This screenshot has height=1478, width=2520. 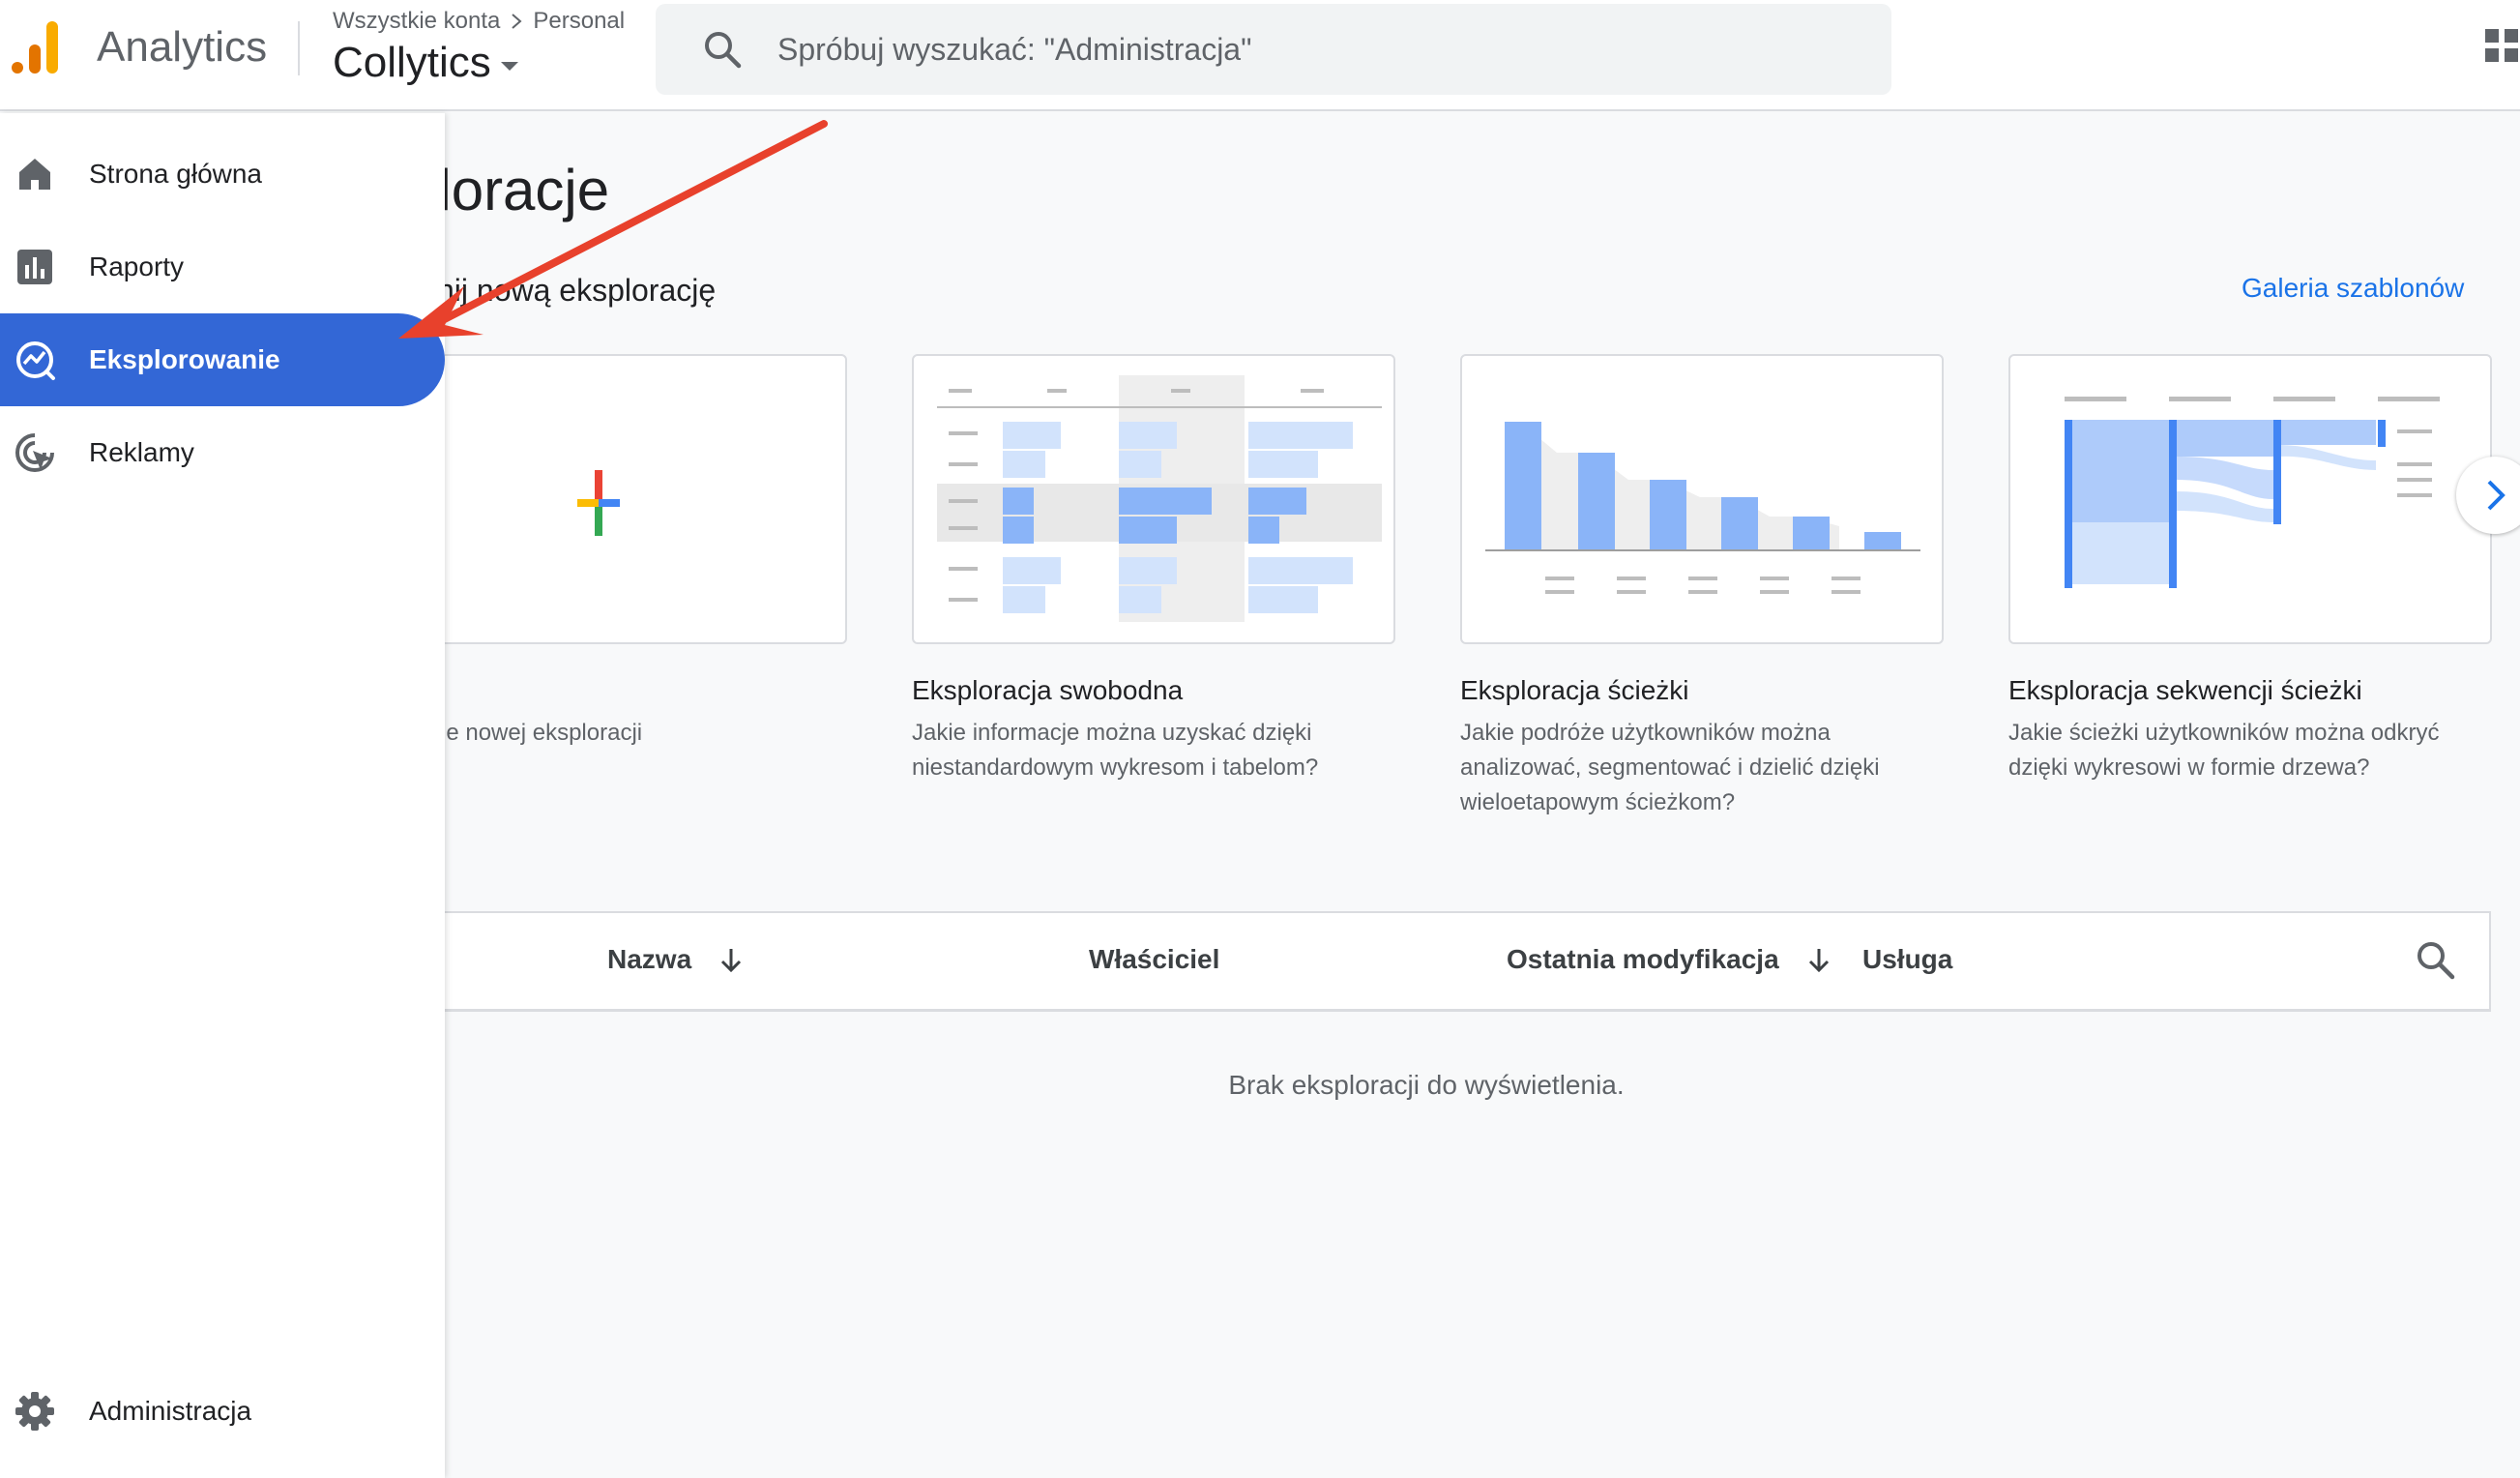 I want to click on sidebar-item-admin: Administracja, so click(x=223, y=1411).